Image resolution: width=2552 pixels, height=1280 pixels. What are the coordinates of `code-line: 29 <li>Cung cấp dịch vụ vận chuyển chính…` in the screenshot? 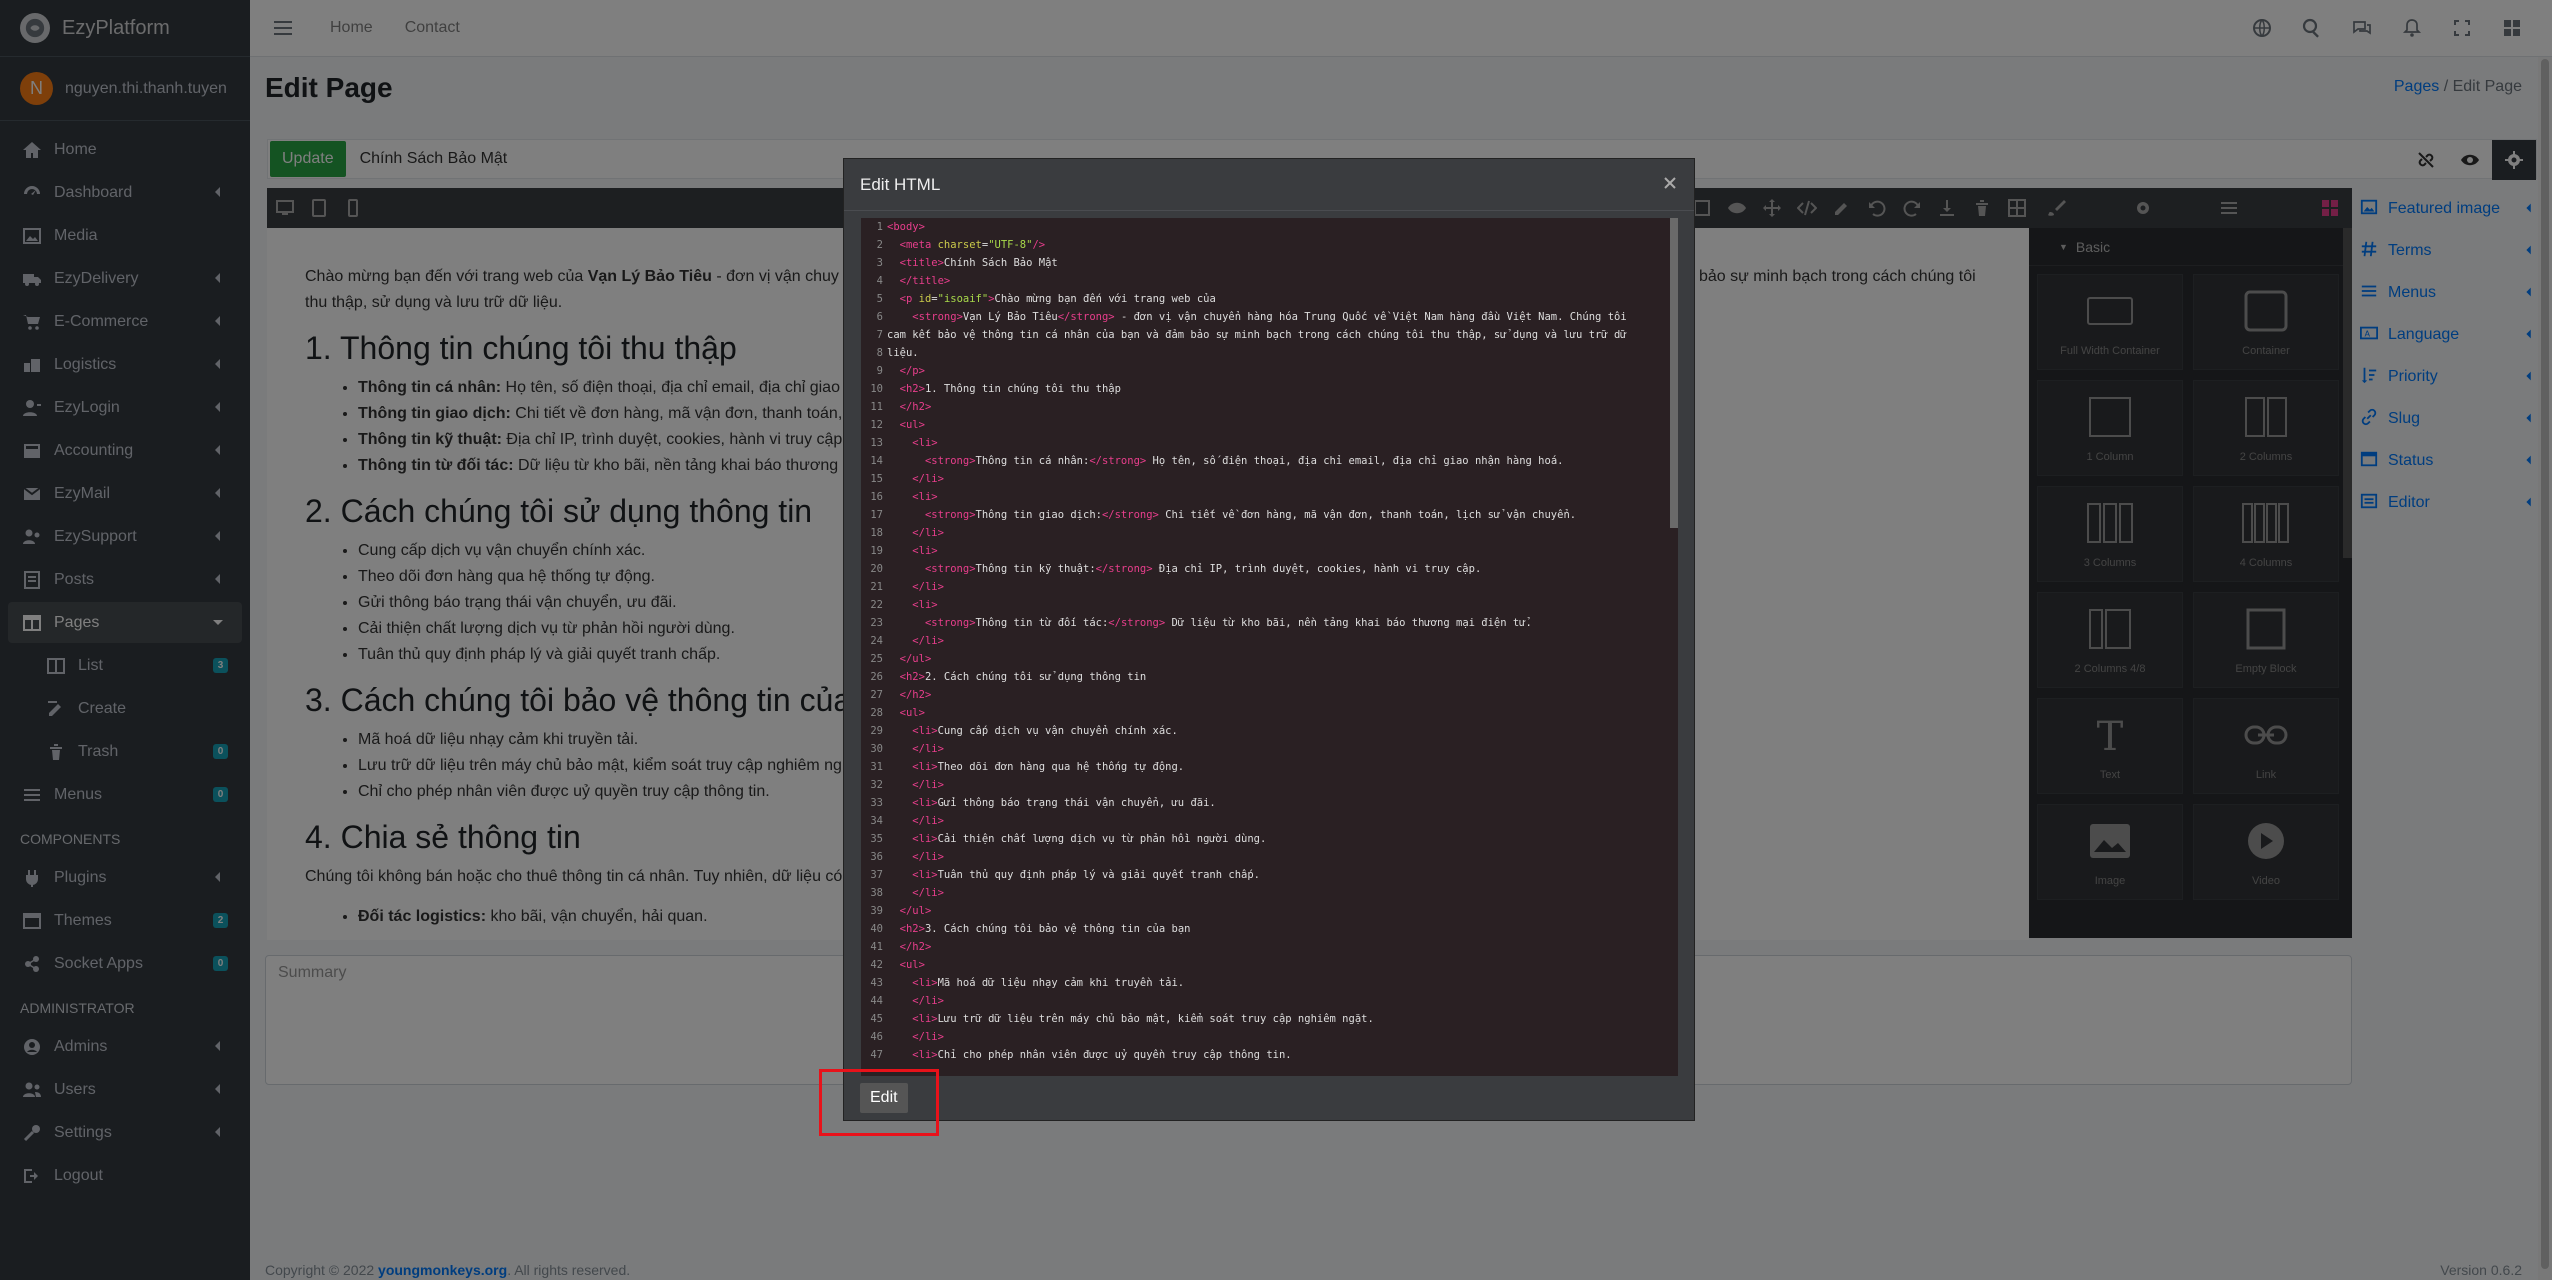 It's located at (1269, 731).